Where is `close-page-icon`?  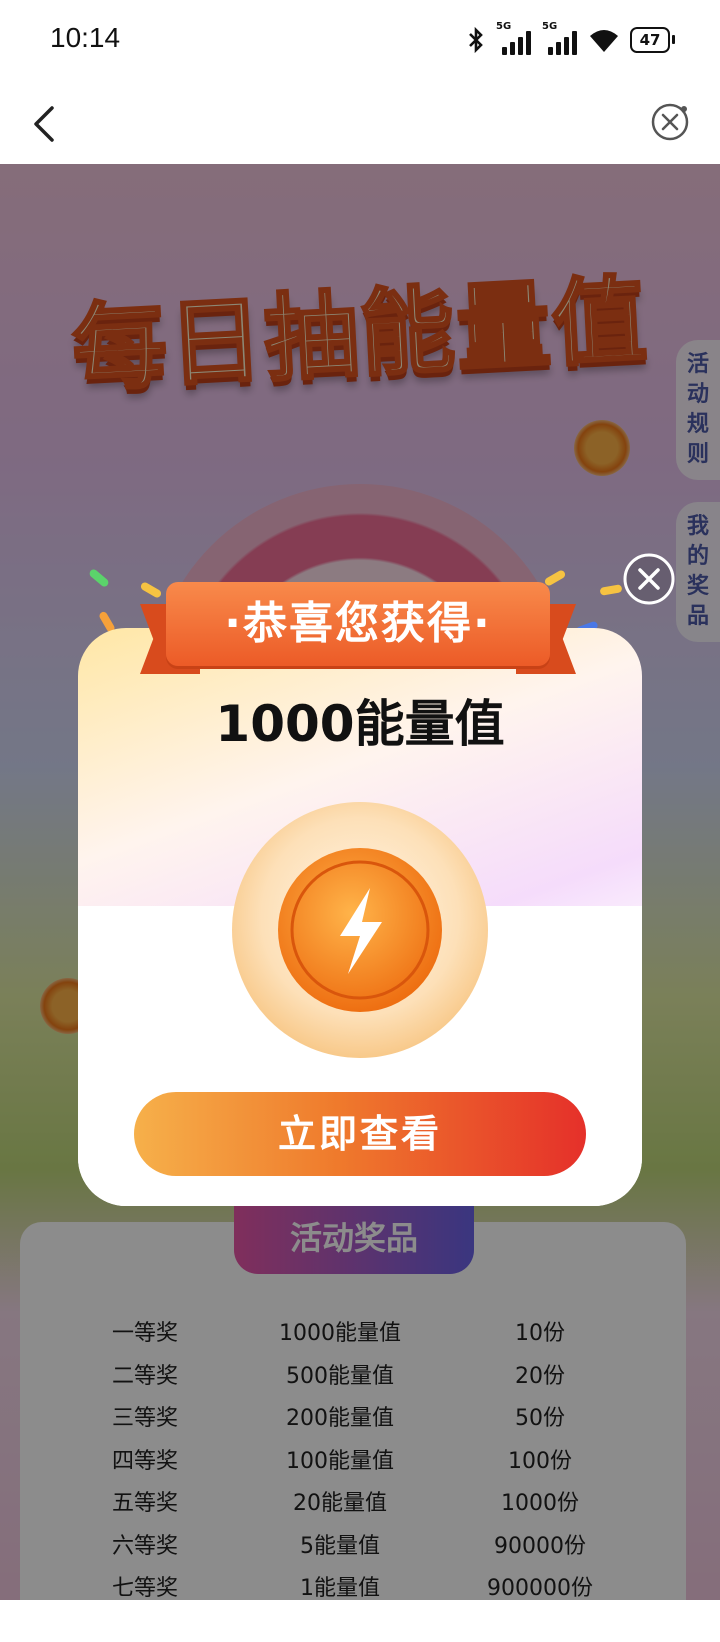 close-page-icon is located at coordinates (670, 122).